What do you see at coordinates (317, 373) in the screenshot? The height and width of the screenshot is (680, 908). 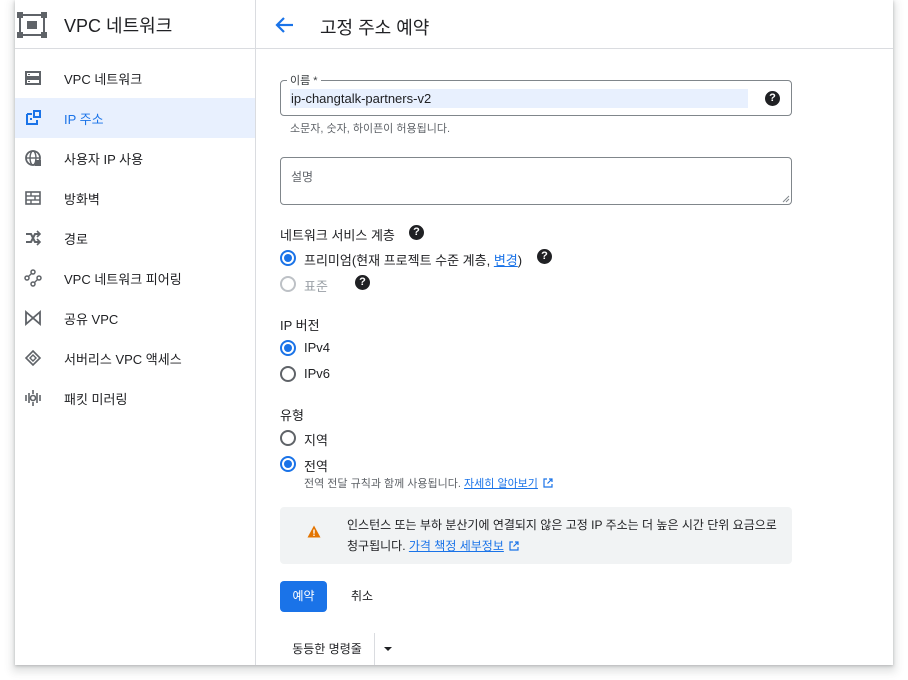 I see `ipv6-label: IPv6` at bounding box center [317, 373].